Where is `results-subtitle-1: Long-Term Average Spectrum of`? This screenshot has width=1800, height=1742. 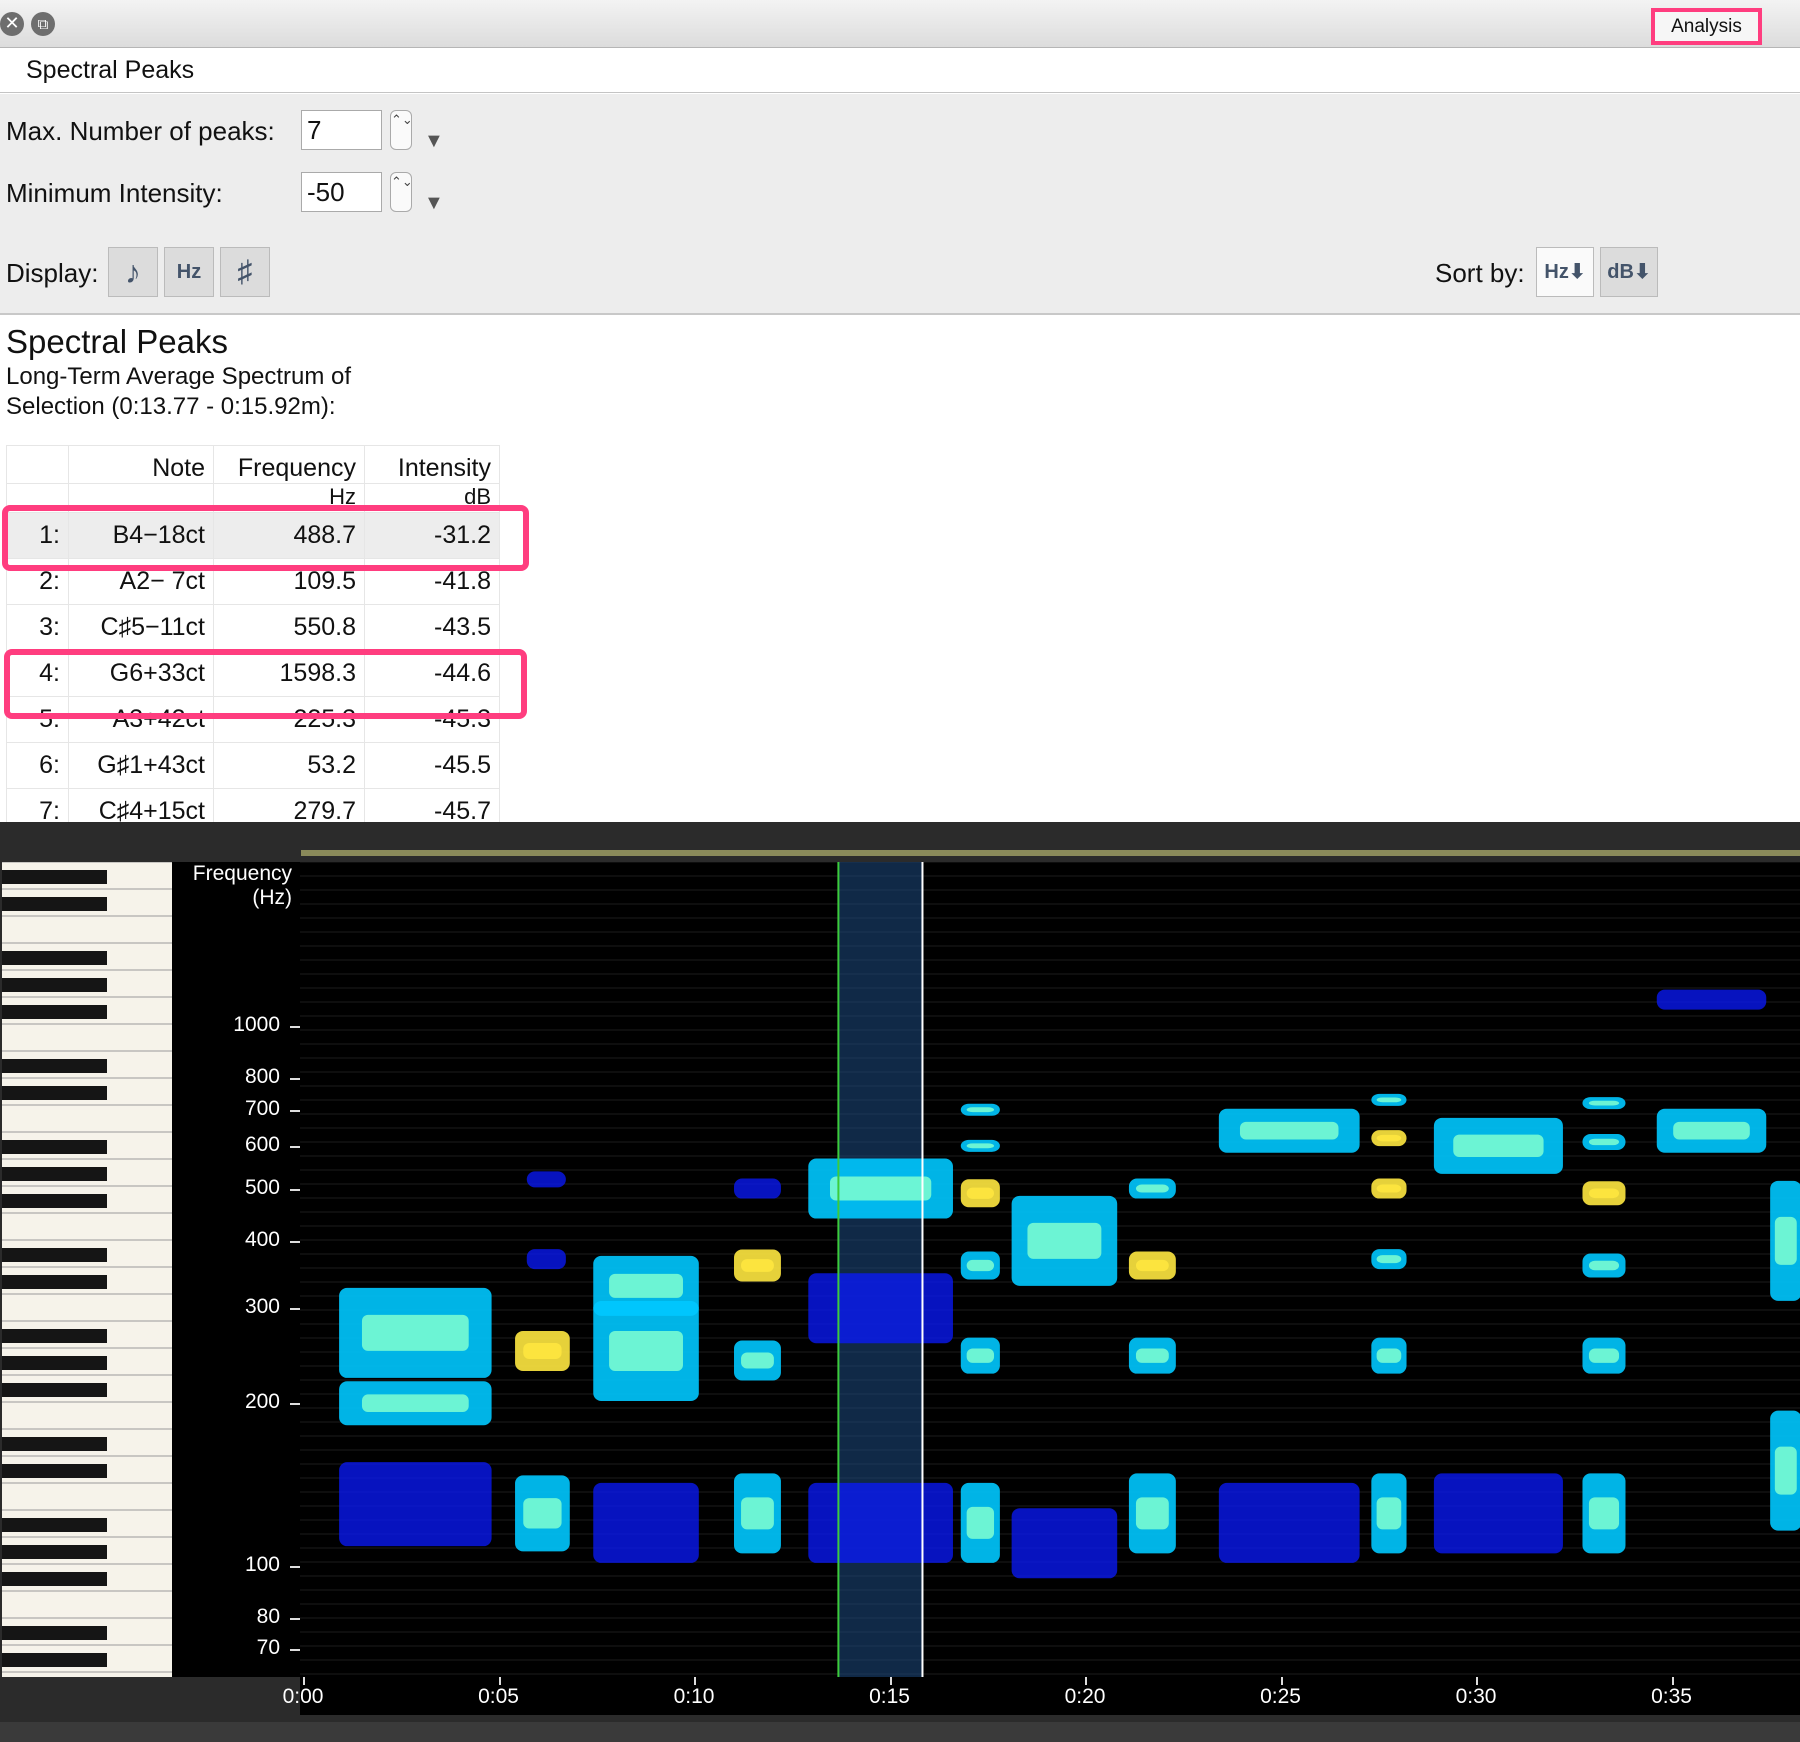
results-subtitle-1: Long-Term Average Spectrum of is located at coordinates (179, 376).